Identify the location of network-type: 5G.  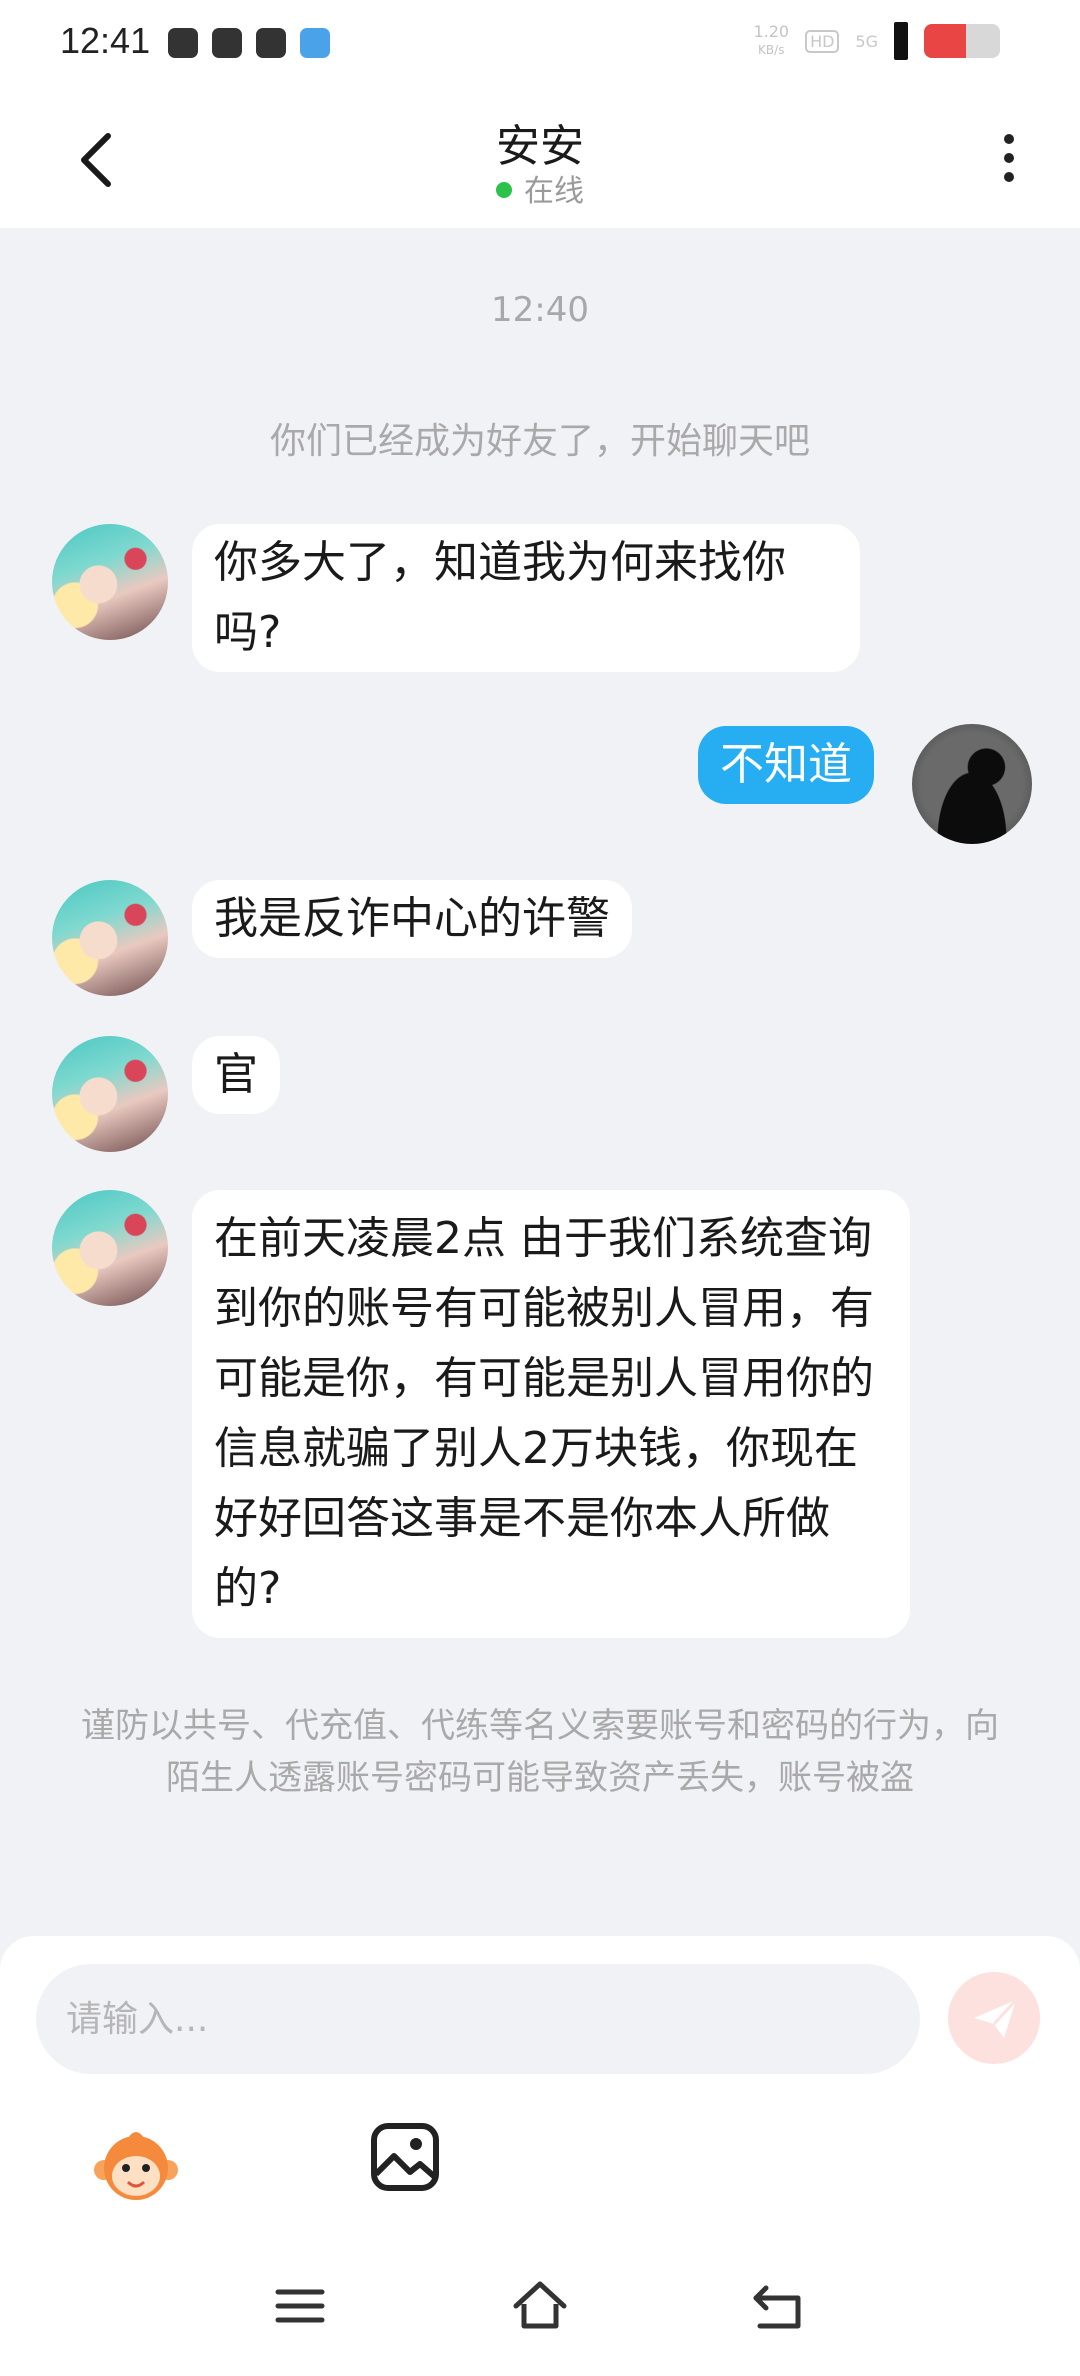
(866, 41).